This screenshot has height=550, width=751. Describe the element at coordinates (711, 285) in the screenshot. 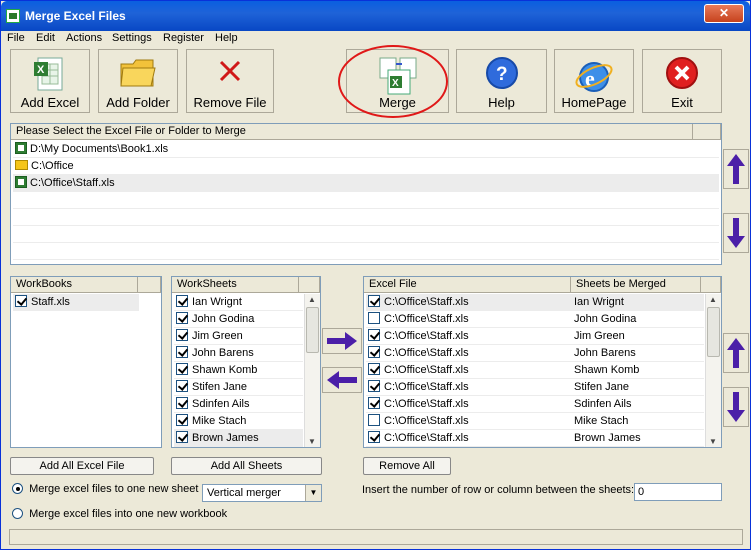

I see `merge-list-header-extra` at that location.